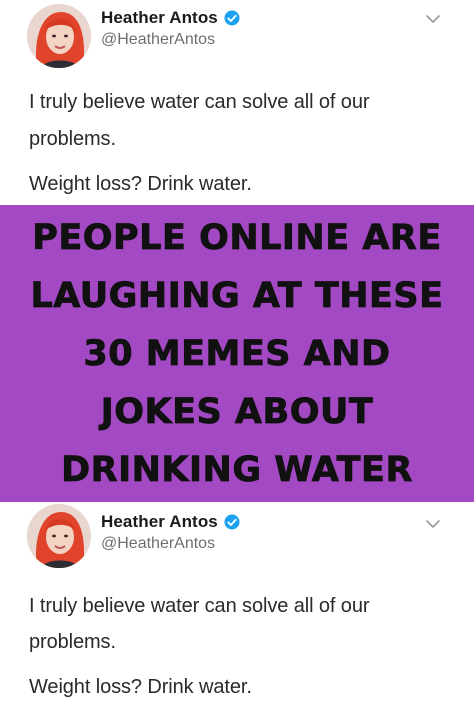 Image resolution: width=474 pixels, height=711 pixels. Describe the element at coordinates (237, 411) in the screenshot. I see `headline-line: JOKES ABOUT` at that location.